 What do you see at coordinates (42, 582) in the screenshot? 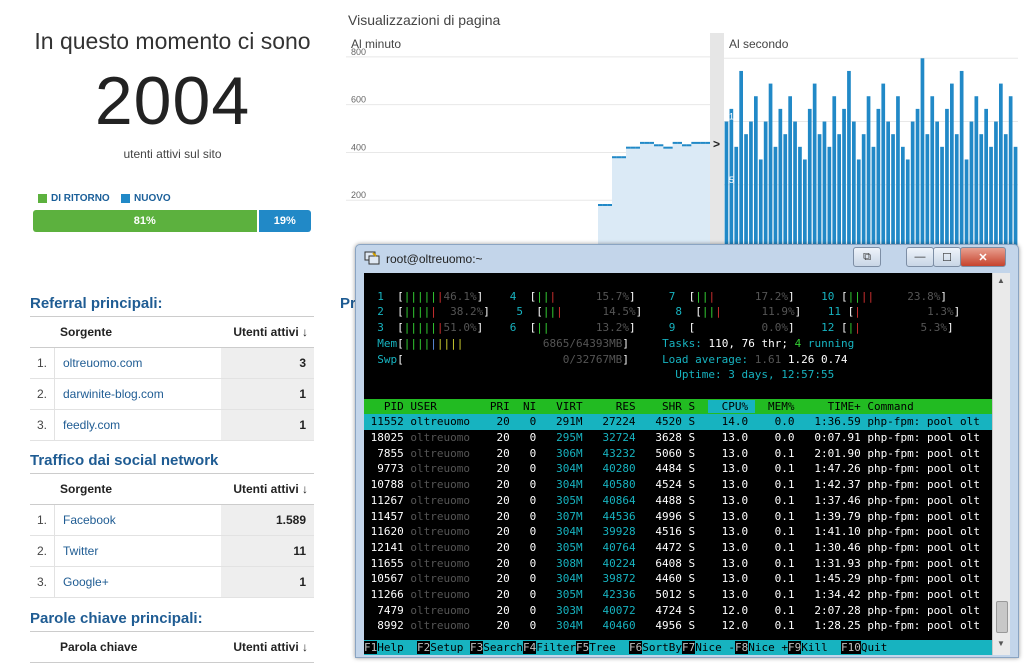
I see `row-number: 3.` at bounding box center [42, 582].